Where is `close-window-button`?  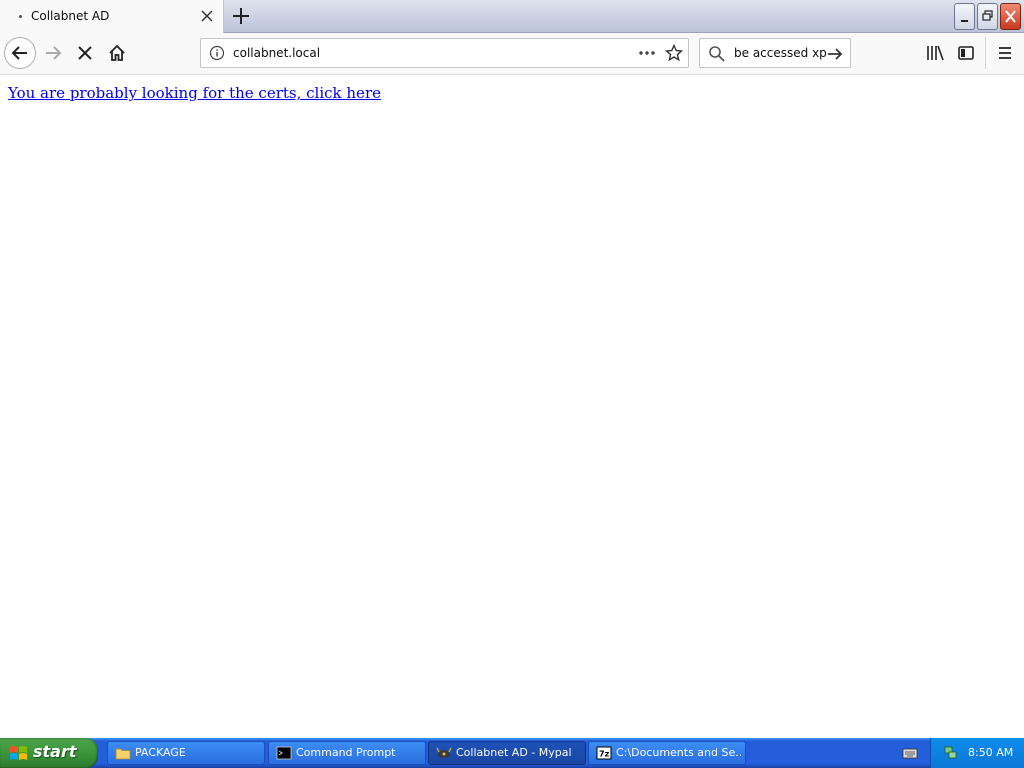 close-window-button is located at coordinates (1010, 16).